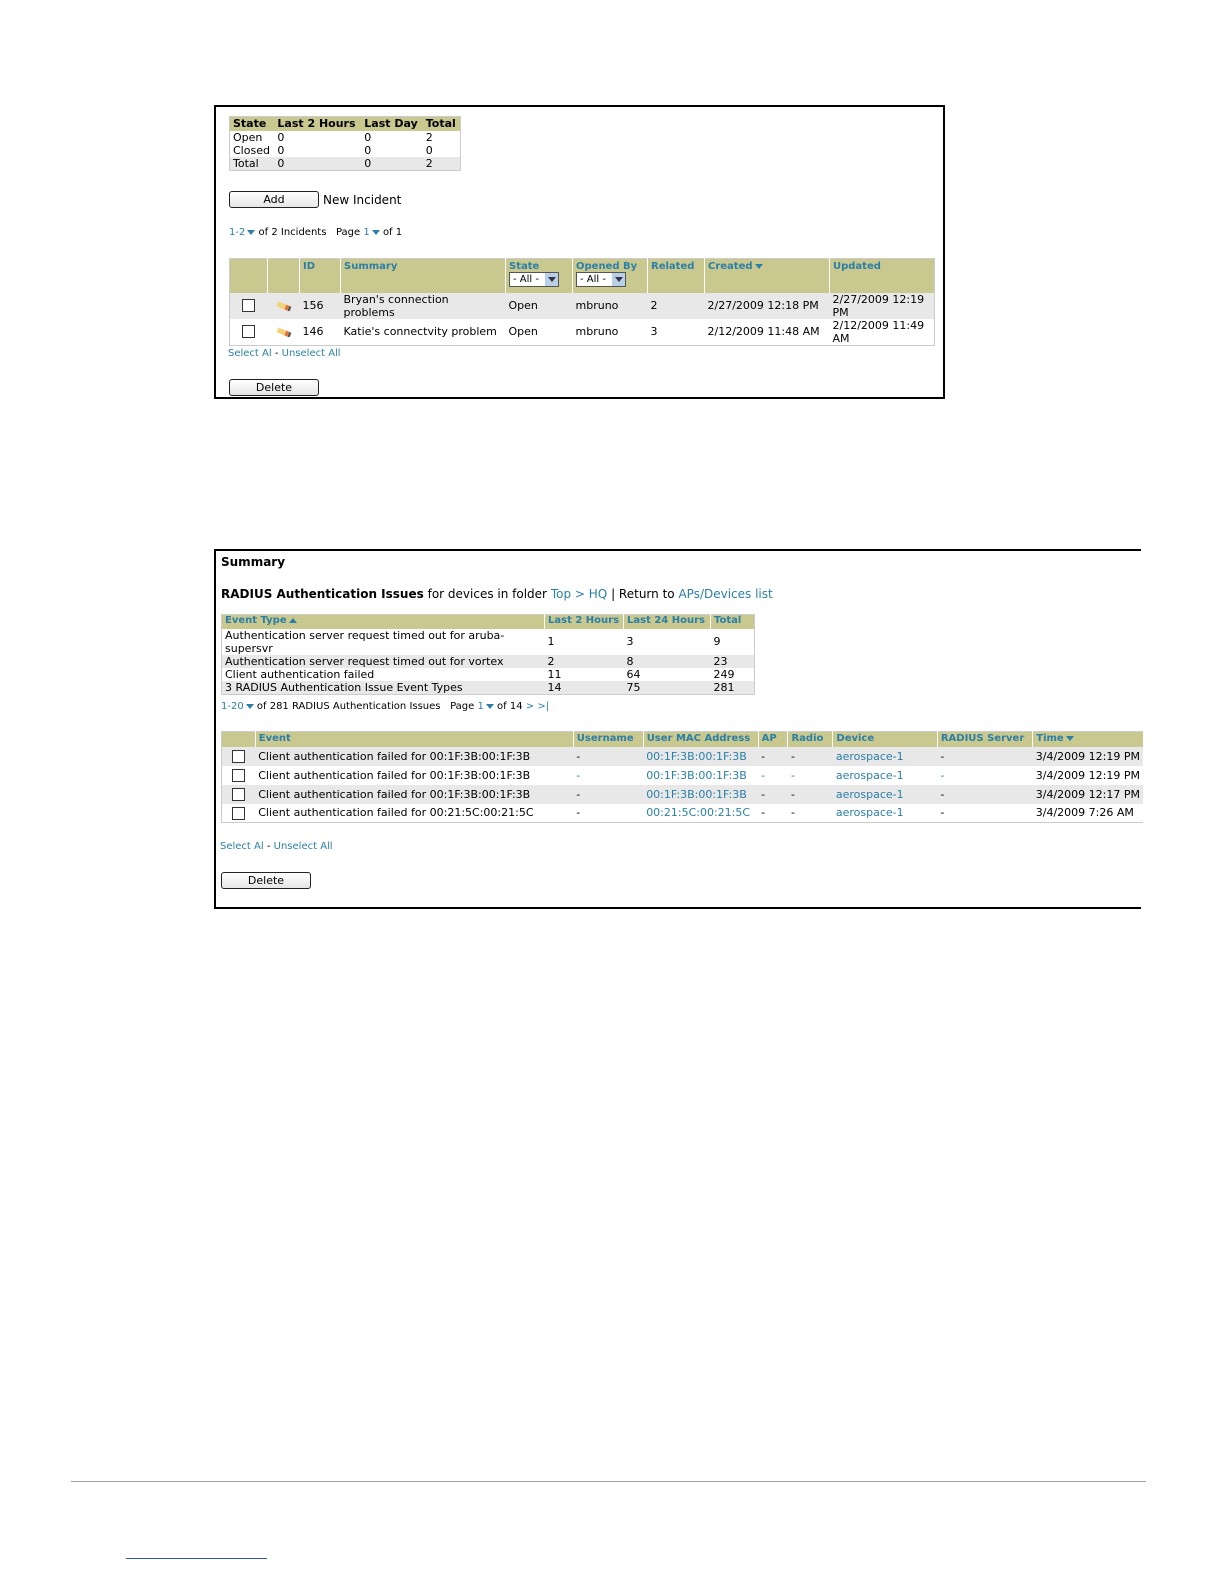 This screenshot has height=1584, width=1224. Describe the element at coordinates (676, 275) in the screenshot. I see `col-related: Related` at that location.